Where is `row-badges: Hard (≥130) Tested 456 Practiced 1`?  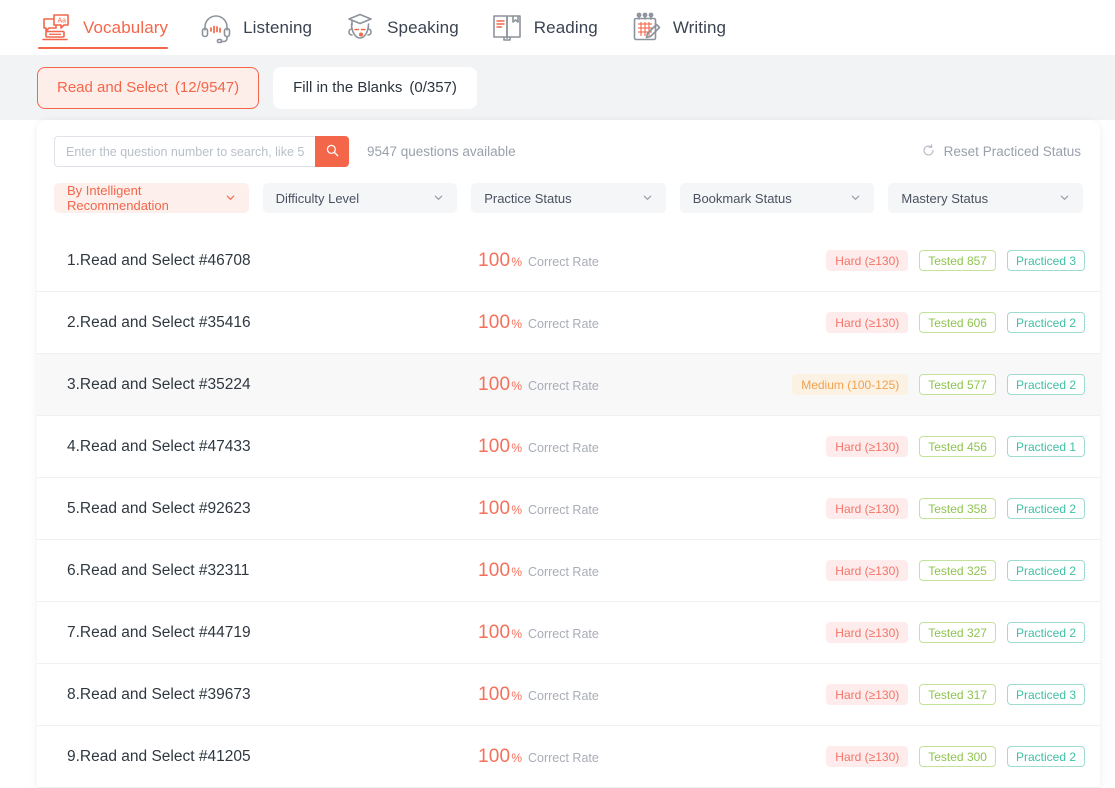
row-badges: Hard (≥130) Tested 456 Practiced 1 is located at coordinates (955, 446).